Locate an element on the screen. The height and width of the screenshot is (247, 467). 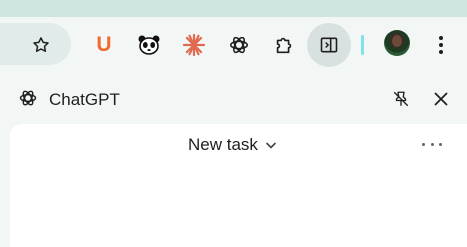
extensions-puzzle-icon is located at coordinates (284, 45).